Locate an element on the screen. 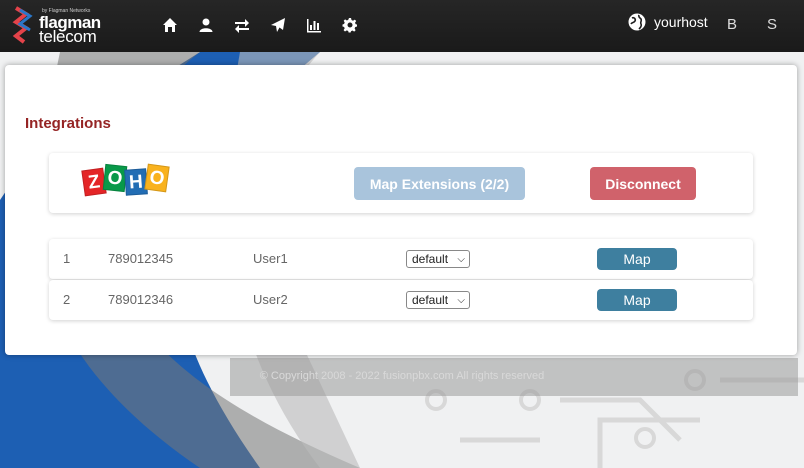  user-name: User2 is located at coordinates (270, 299).